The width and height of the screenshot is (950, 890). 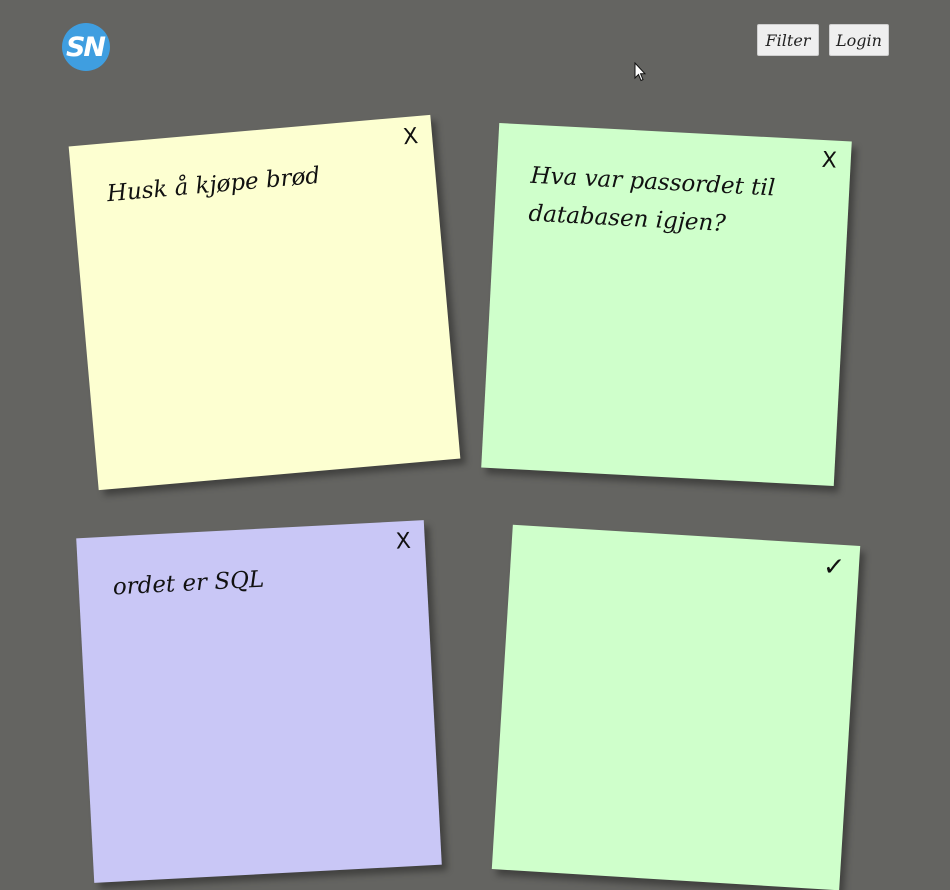 I want to click on note-text: Hva var passordet til databasen igjen?, so click(x=651, y=199).